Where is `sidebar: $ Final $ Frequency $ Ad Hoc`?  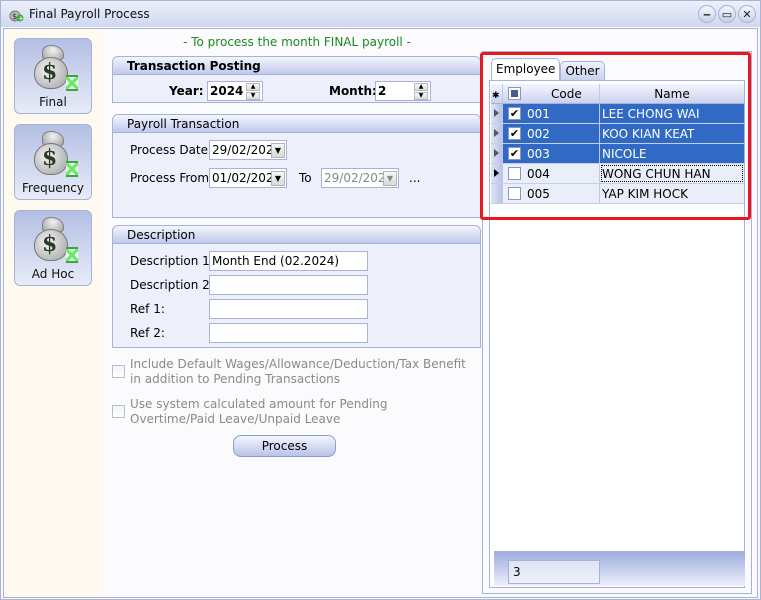 sidebar: $ Final $ Frequency $ Ad Hoc is located at coordinates (53, 313).